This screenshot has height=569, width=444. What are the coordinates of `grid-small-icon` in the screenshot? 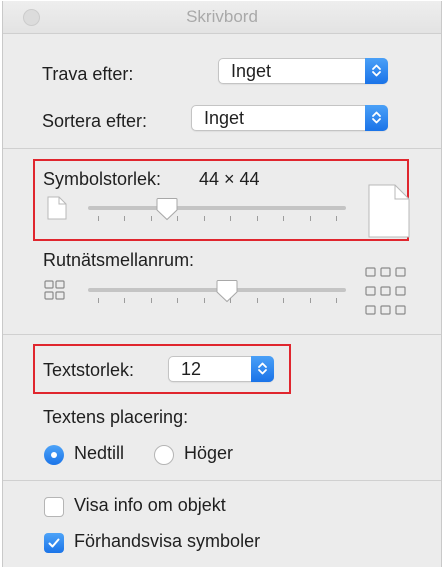 It's located at (54, 290).